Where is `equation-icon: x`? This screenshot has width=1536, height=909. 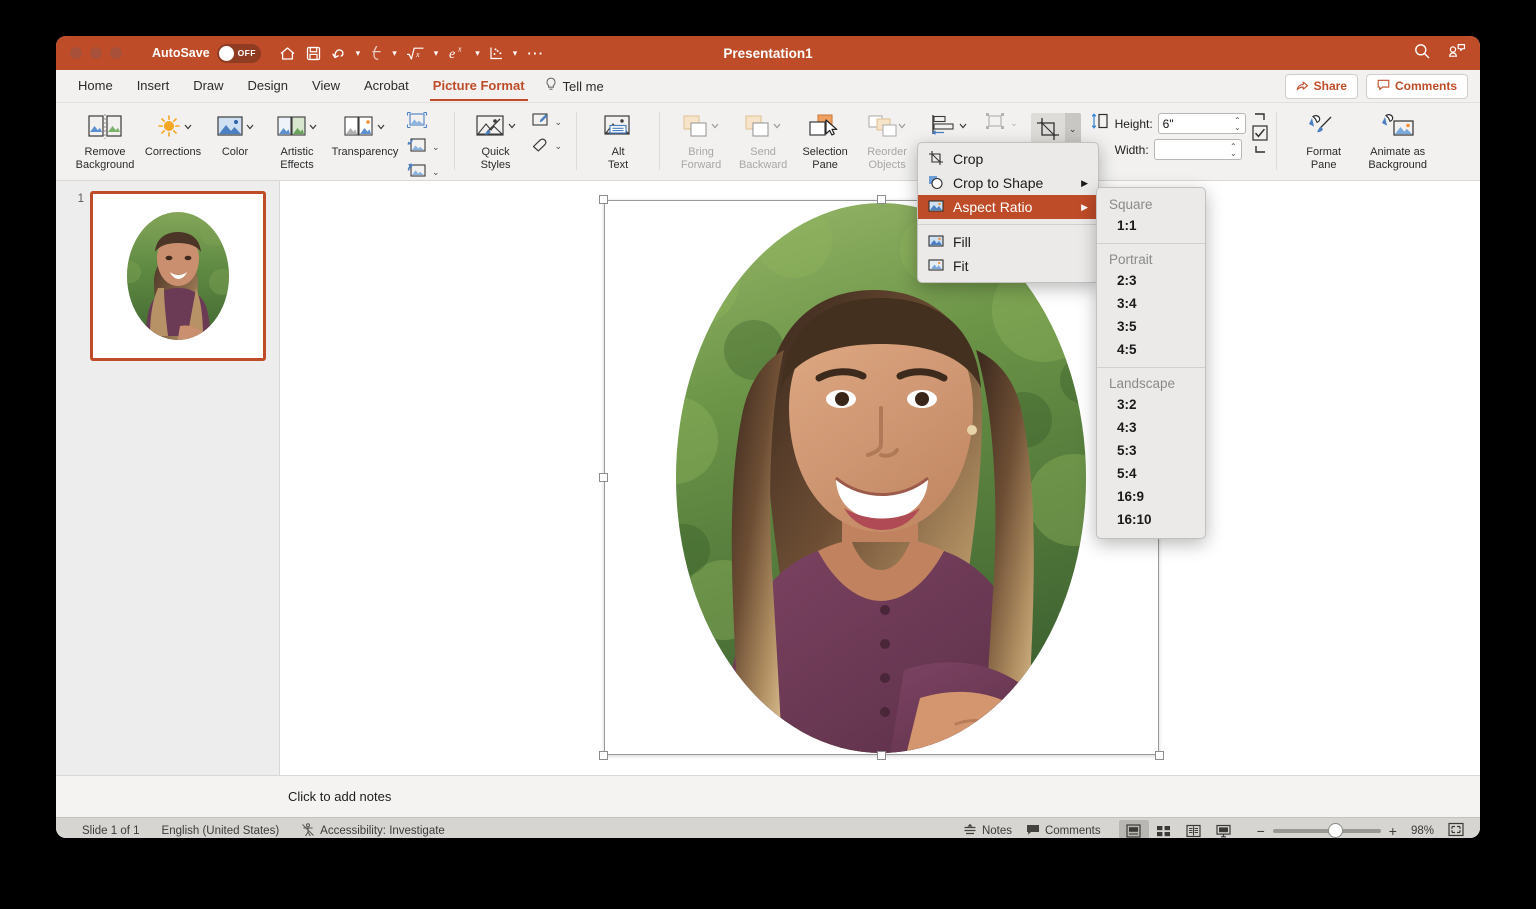
equation-icon: x is located at coordinates (415, 53).